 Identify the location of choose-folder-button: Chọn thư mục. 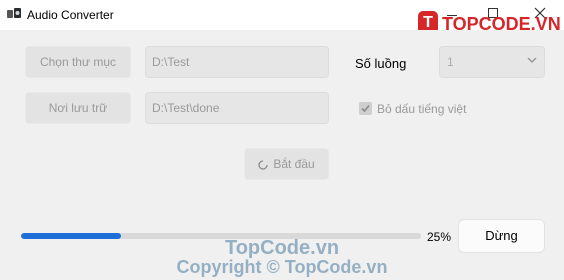
(78, 62).